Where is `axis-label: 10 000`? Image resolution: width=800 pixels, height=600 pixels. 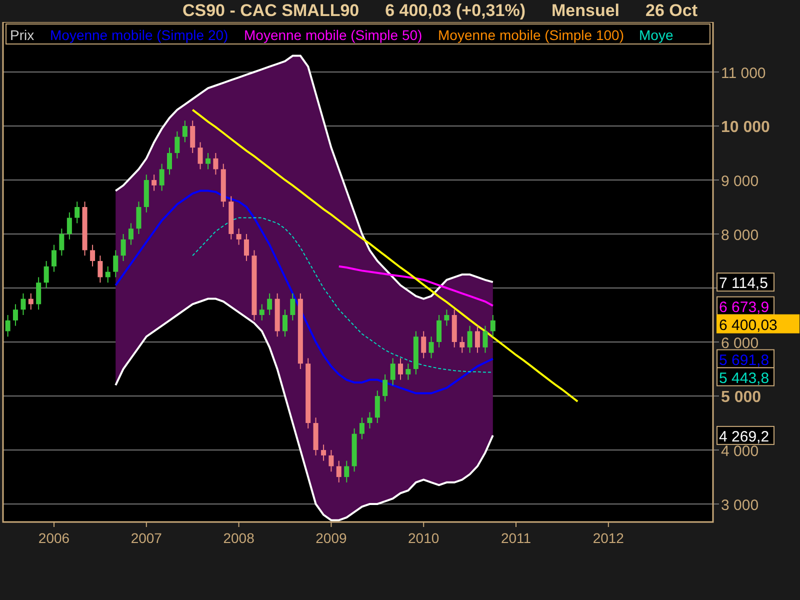
axis-label: 10 000 is located at coordinates (745, 127).